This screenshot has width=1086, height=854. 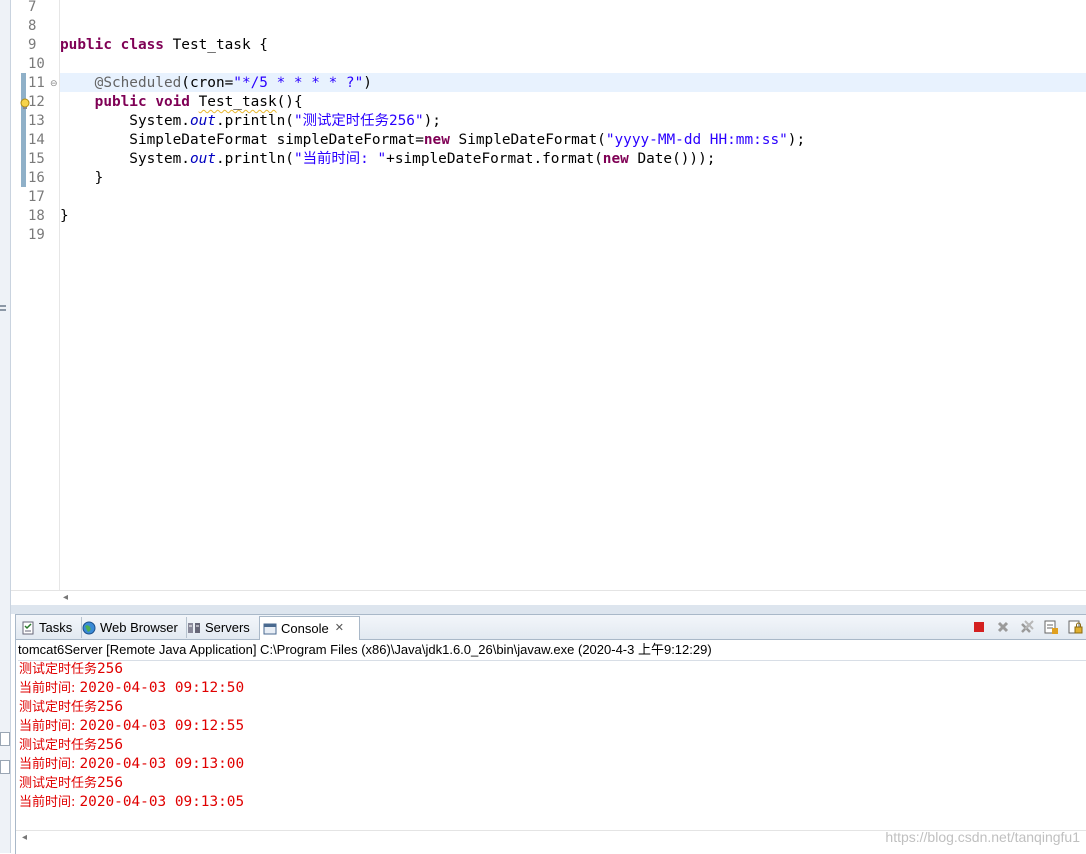 I want to click on quick-diff-marker, so click(x=23, y=130).